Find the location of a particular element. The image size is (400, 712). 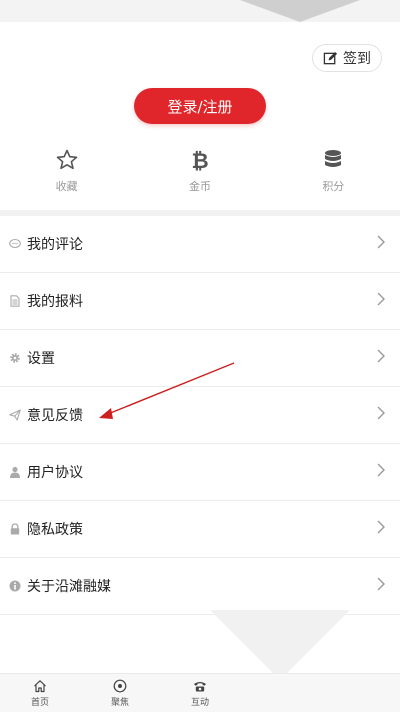

stat-coins: ₿ 金币 is located at coordinates (199, 174).